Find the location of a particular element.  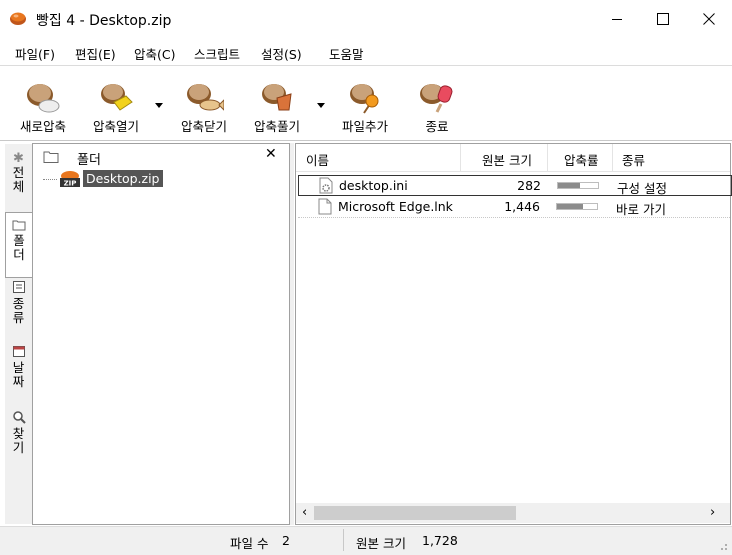

menu-settings: 설정(S) is located at coordinates (281, 53).